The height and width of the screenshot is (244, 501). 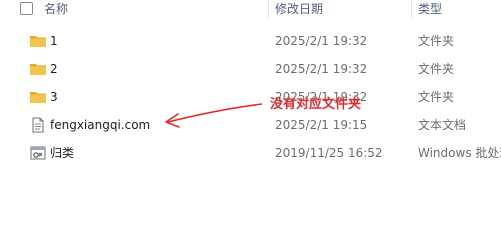 I want to click on file-date: 2019/11/25 16:52, so click(x=329, y=153).